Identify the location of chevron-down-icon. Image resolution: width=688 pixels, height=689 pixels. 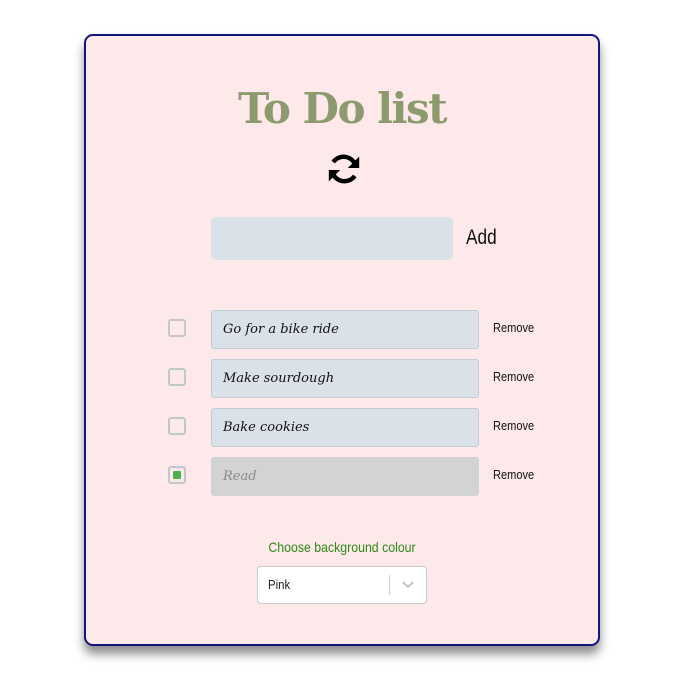
(408, 585).